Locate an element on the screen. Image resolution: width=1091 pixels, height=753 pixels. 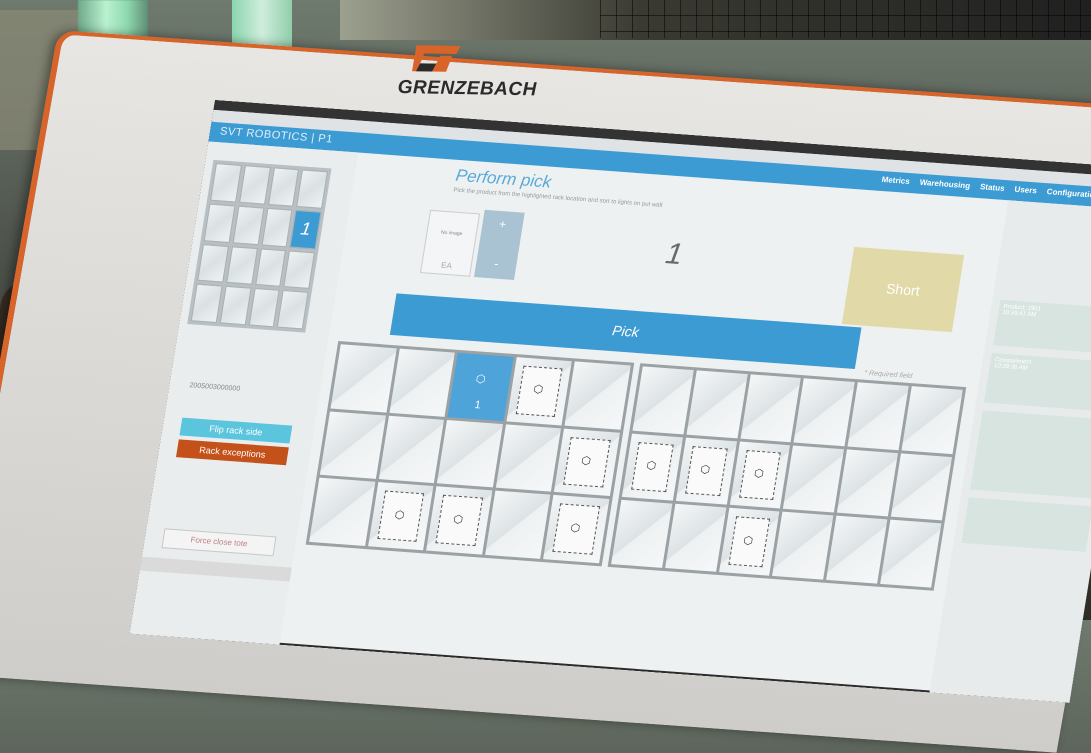
required-field-note: * Required field is located at coordinates (888, 375).